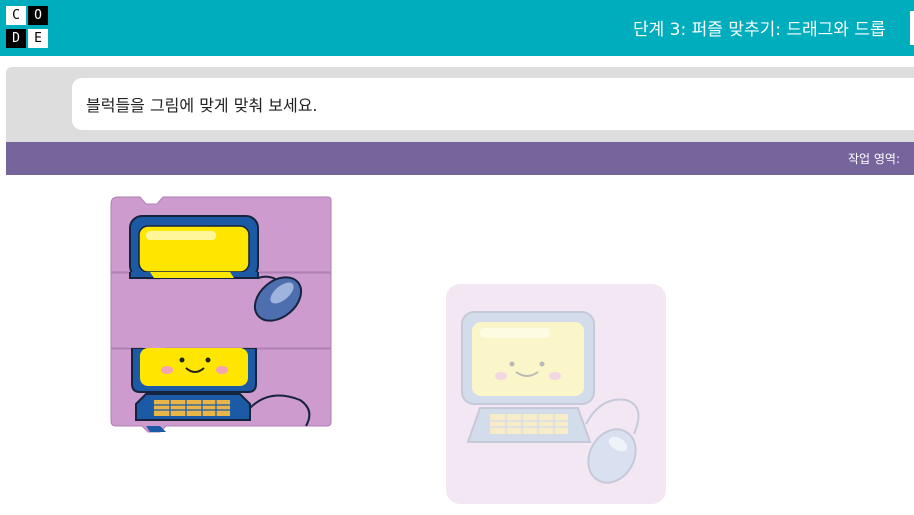 The height and width of the screenshot is (515, 914). What do you see at coordinates (38, 38) in the screenshot?
I see `logo-letter-e: E` at bounding box center [38, 38].